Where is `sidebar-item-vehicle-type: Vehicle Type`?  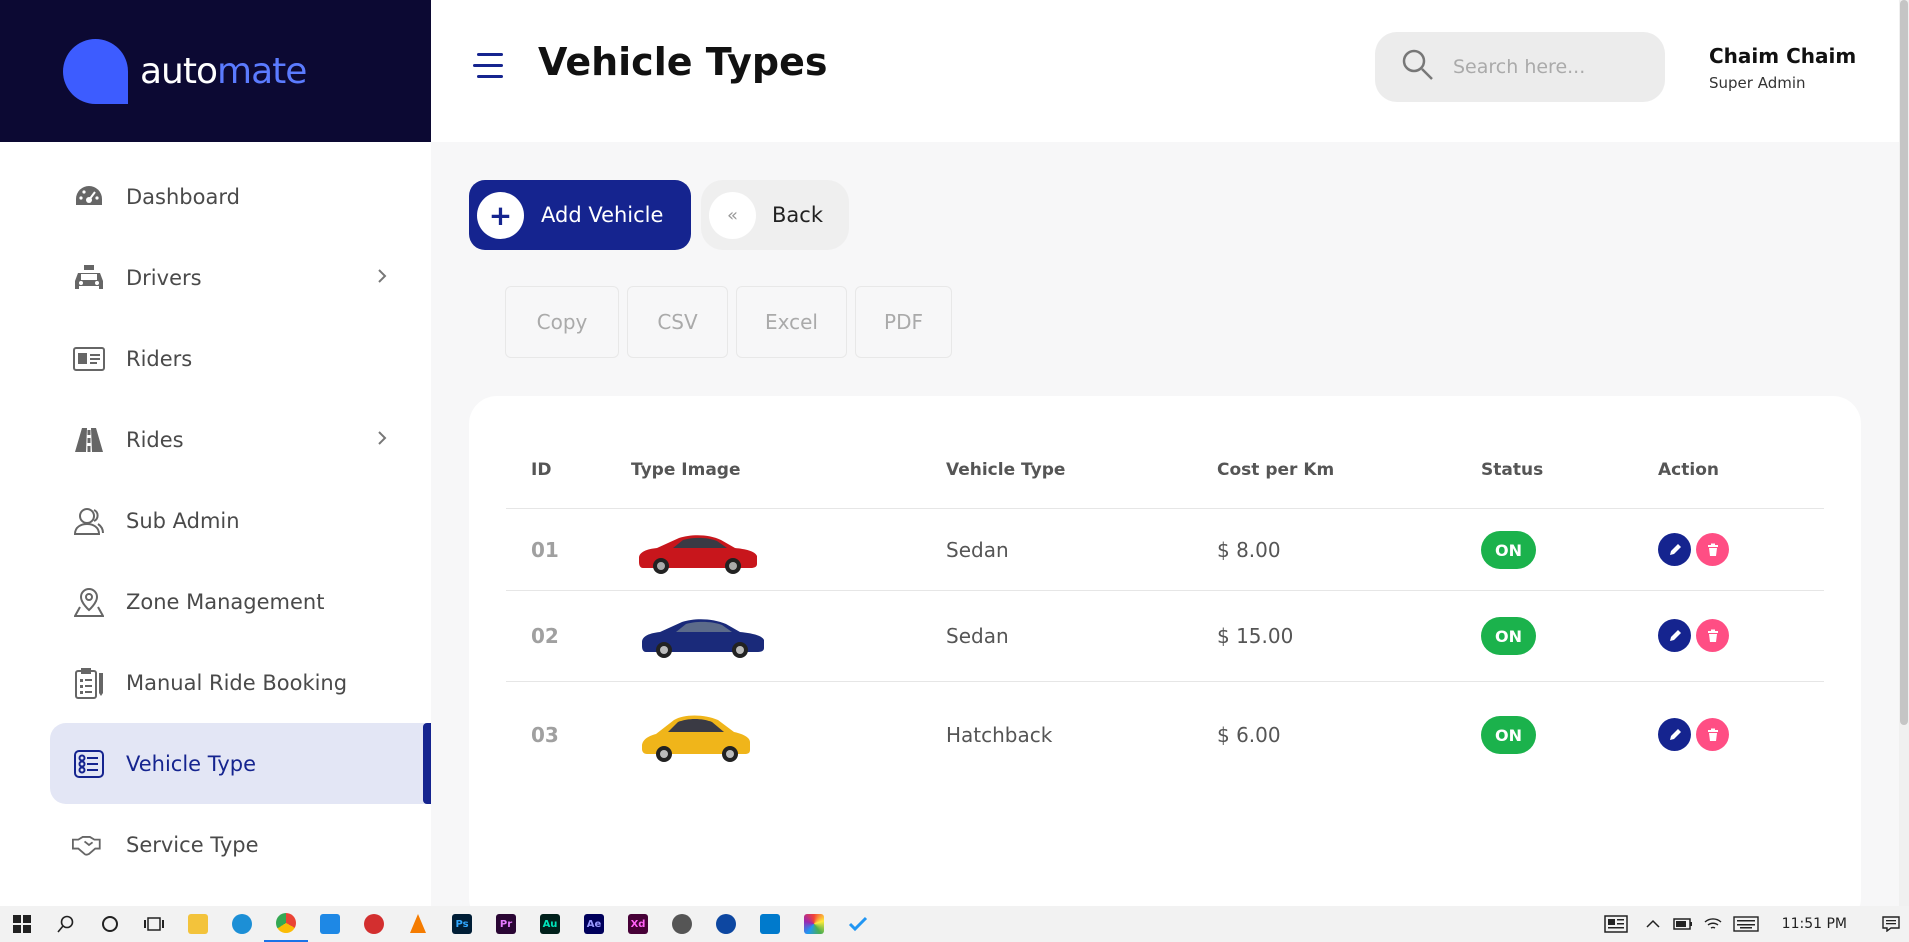 sidebar-item-vehicle-type: Vehicle Type is located at coordinates (240, 763).